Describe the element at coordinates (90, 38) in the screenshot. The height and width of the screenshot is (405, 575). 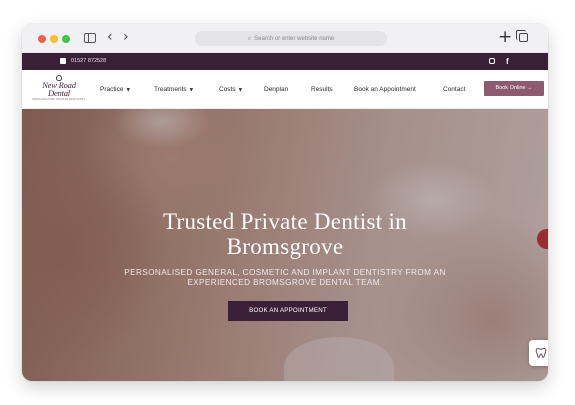
I see `sidebar-icon` at that location.